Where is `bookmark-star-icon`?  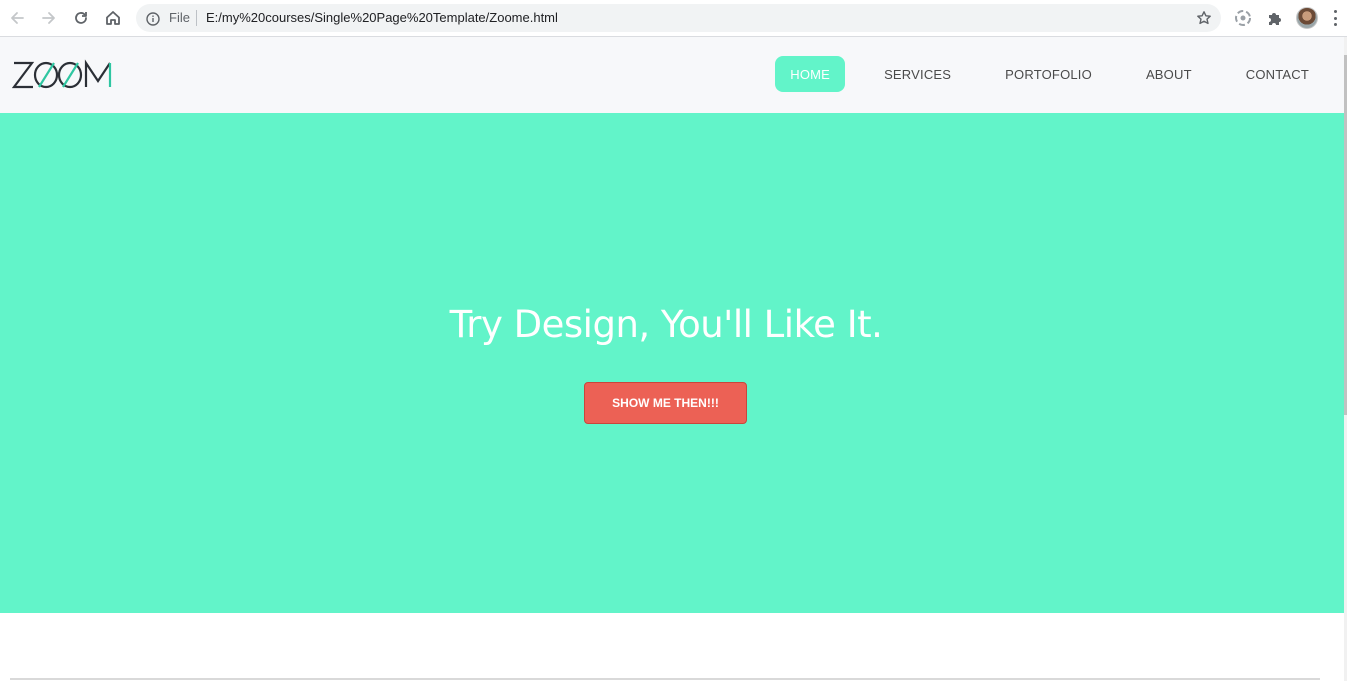 bookmark-star-icon is located at coordinates (1204, 18).